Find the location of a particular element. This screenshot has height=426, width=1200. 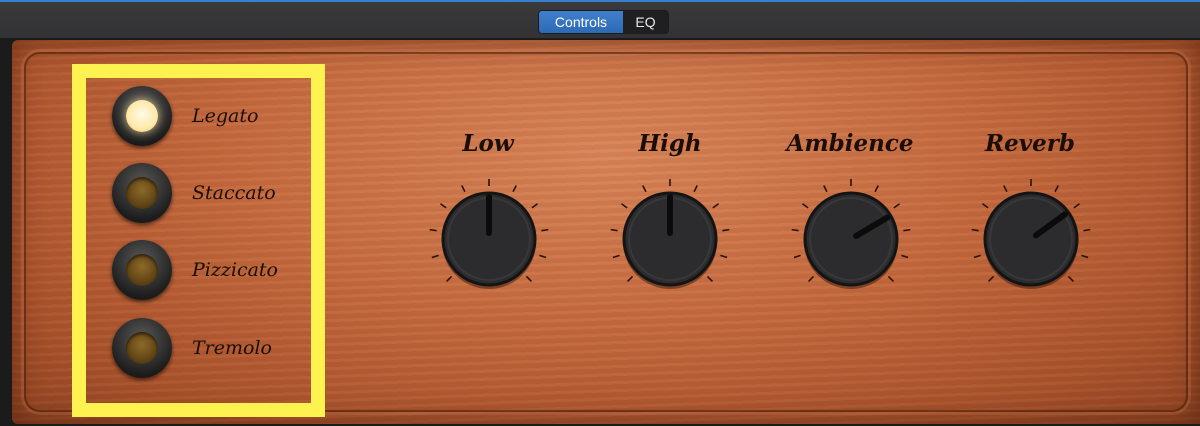

low-knob is located at coordinates (489, 239).